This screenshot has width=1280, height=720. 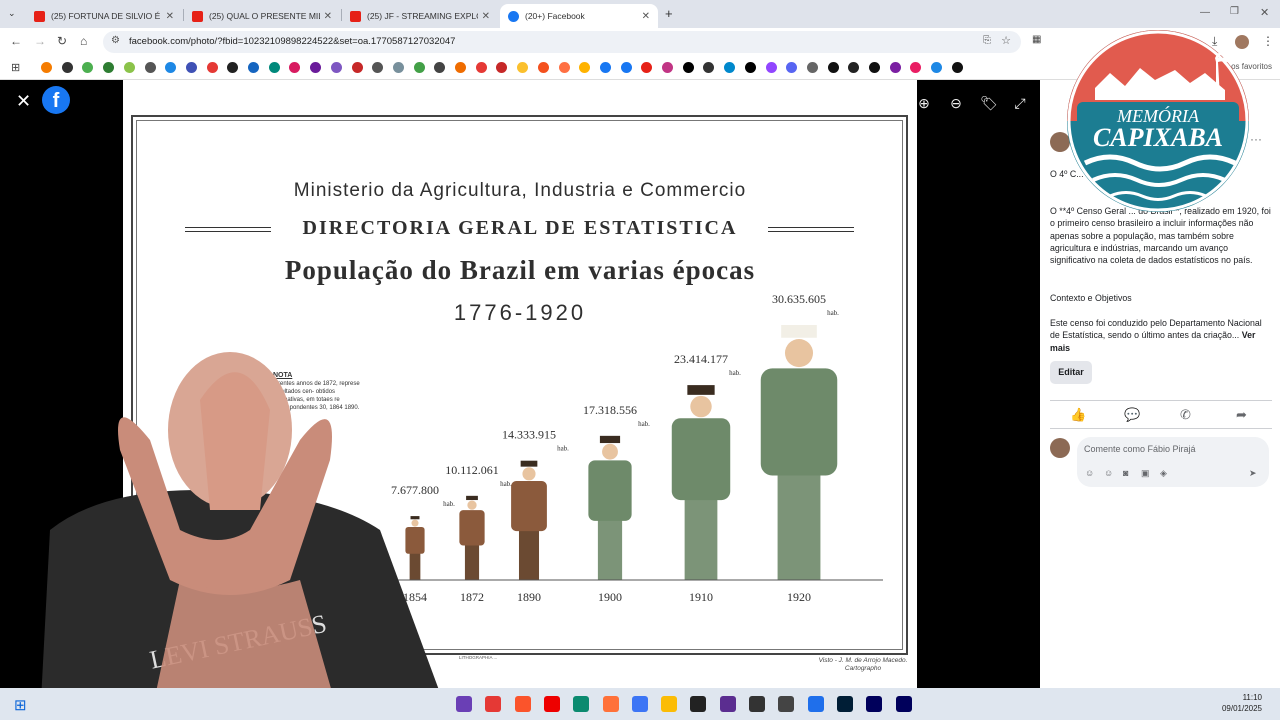 What do you see at coordinates (987, 40) in the screenshot?
I see `install-icon: ⎘` at bounding box center [987, 40].